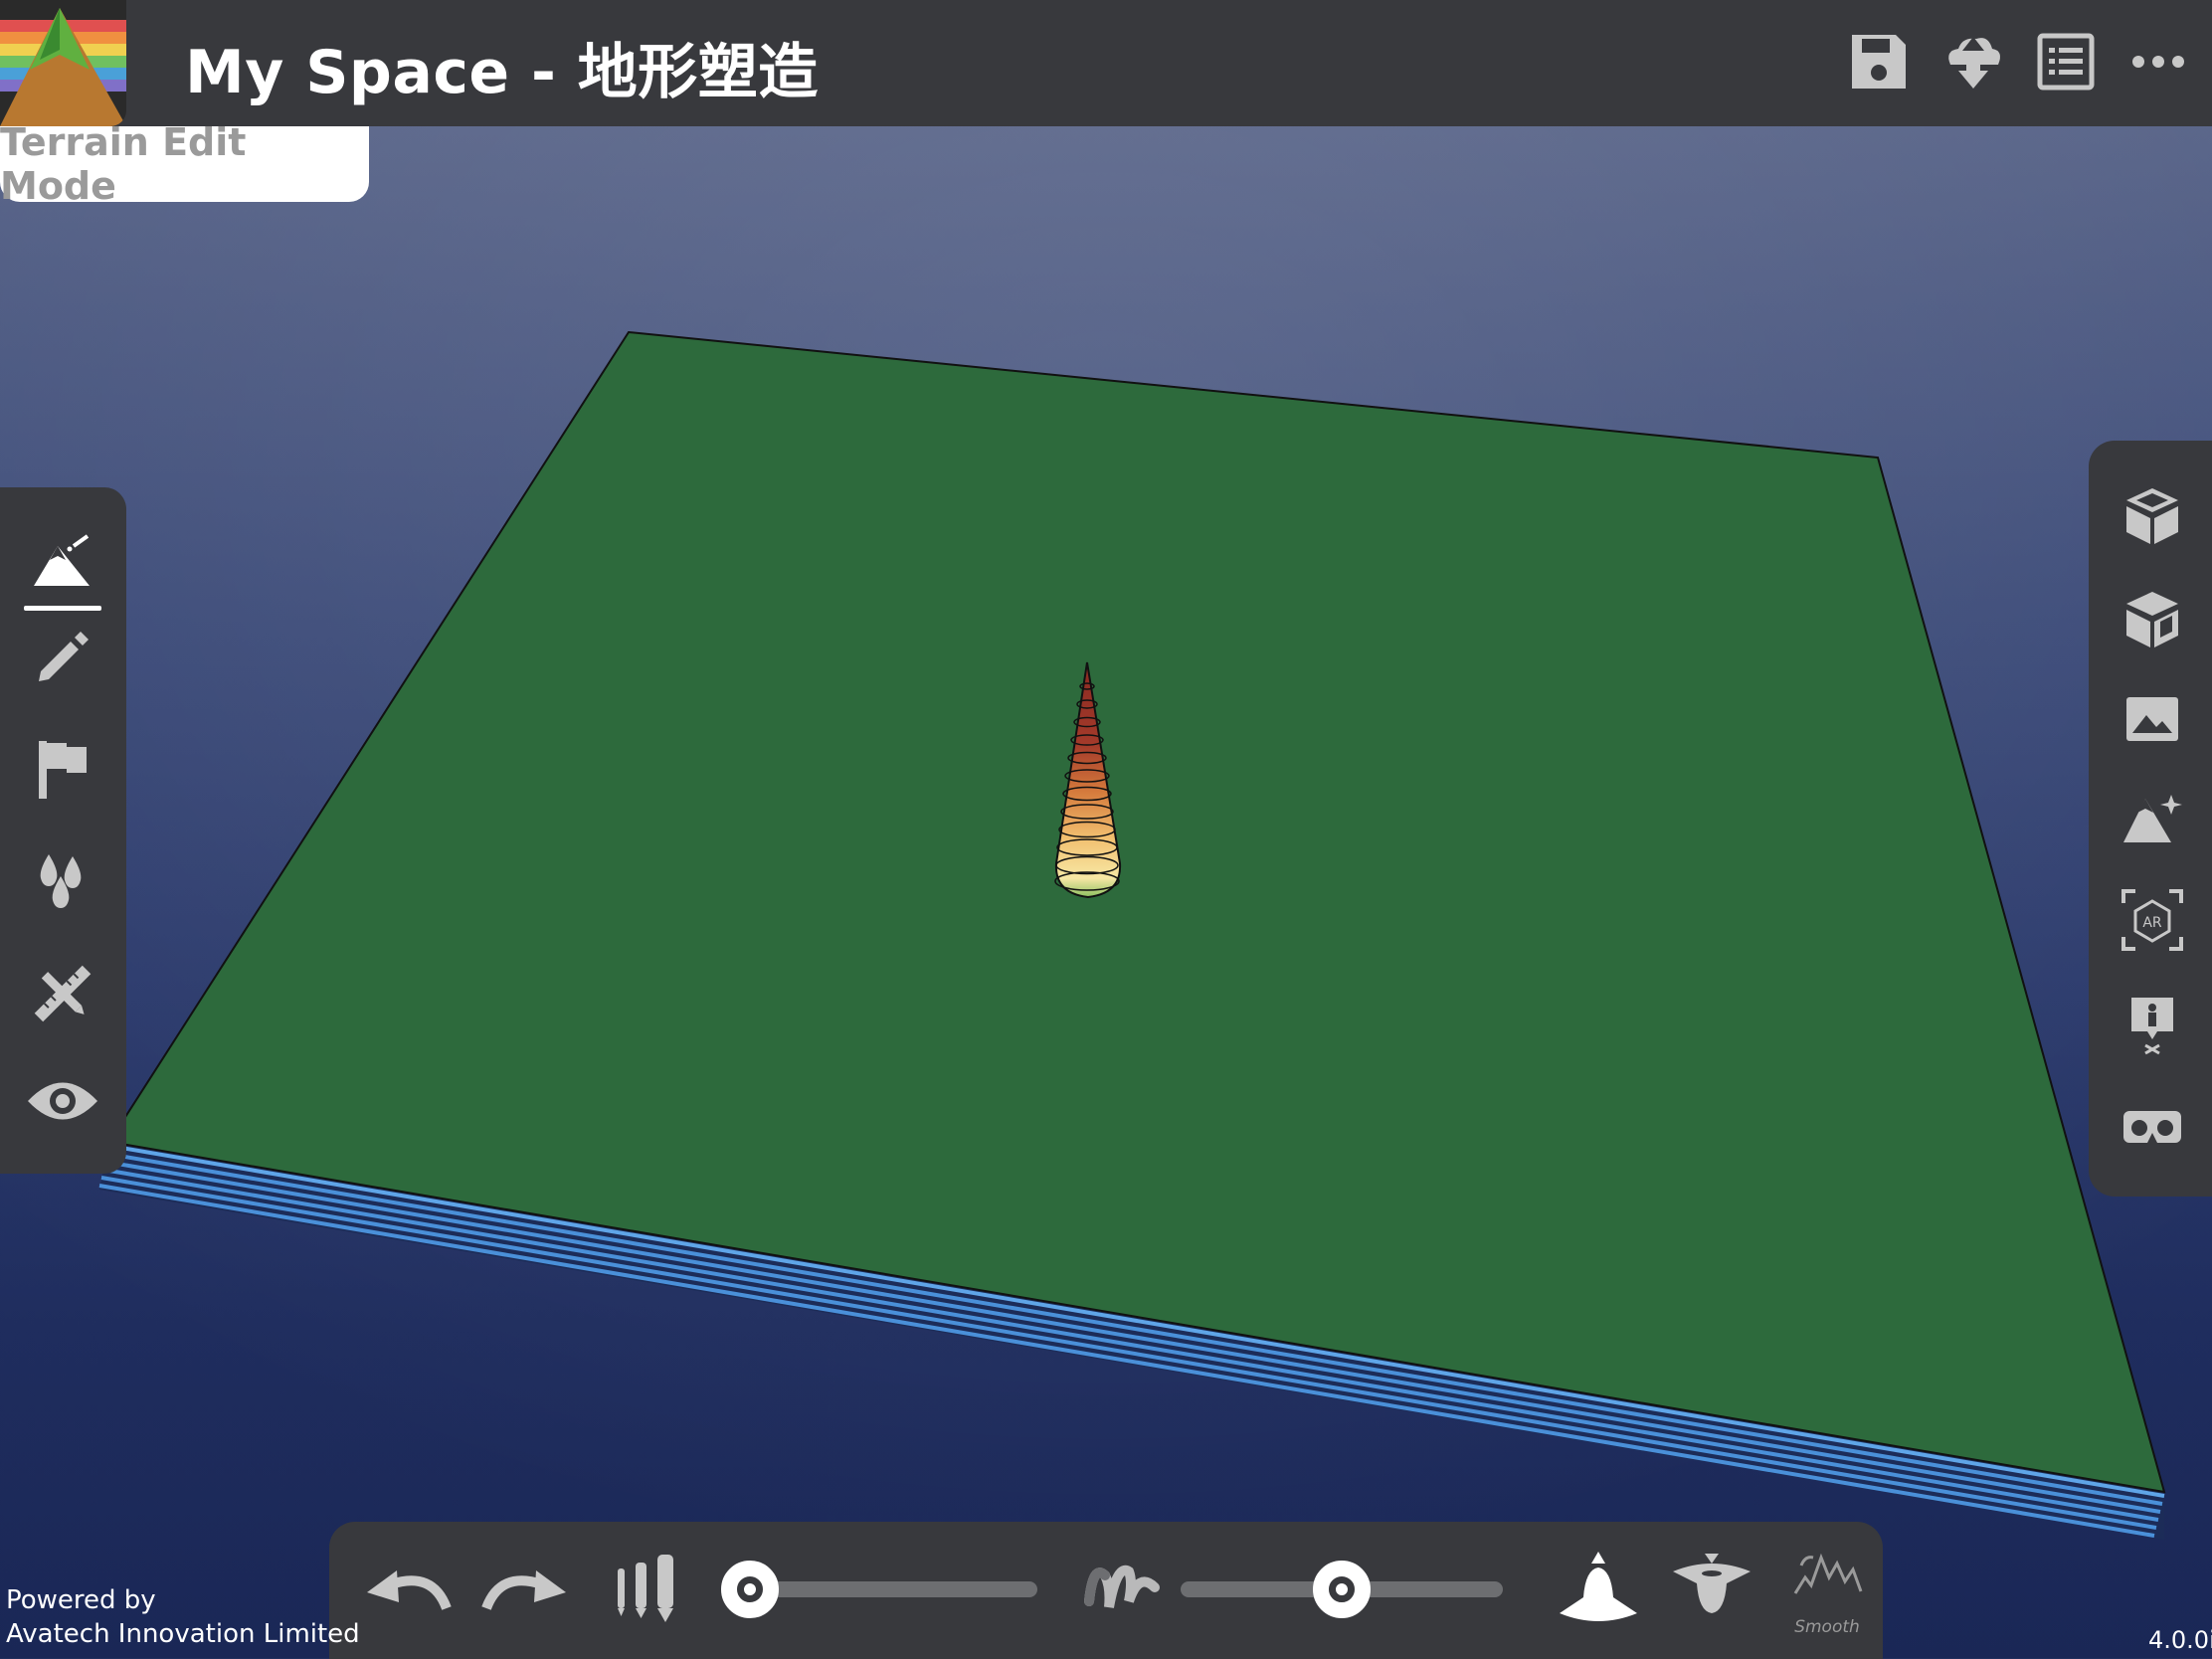 The height and width of the screenshot is (1659, 2212). Describe the element at coordinates (1106, 63) in the screenshot. I see `top-bar: My Space - 地形塑造` at that location.